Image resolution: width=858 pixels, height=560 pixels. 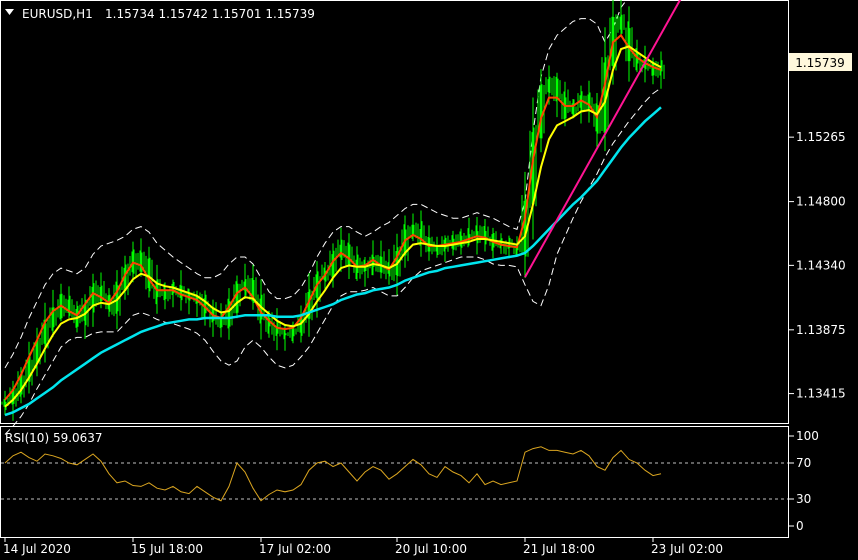 What do you see at coordinates (394, 481) in the screenshot?
I see `rsi-levels` at bounding box center [394, 481].